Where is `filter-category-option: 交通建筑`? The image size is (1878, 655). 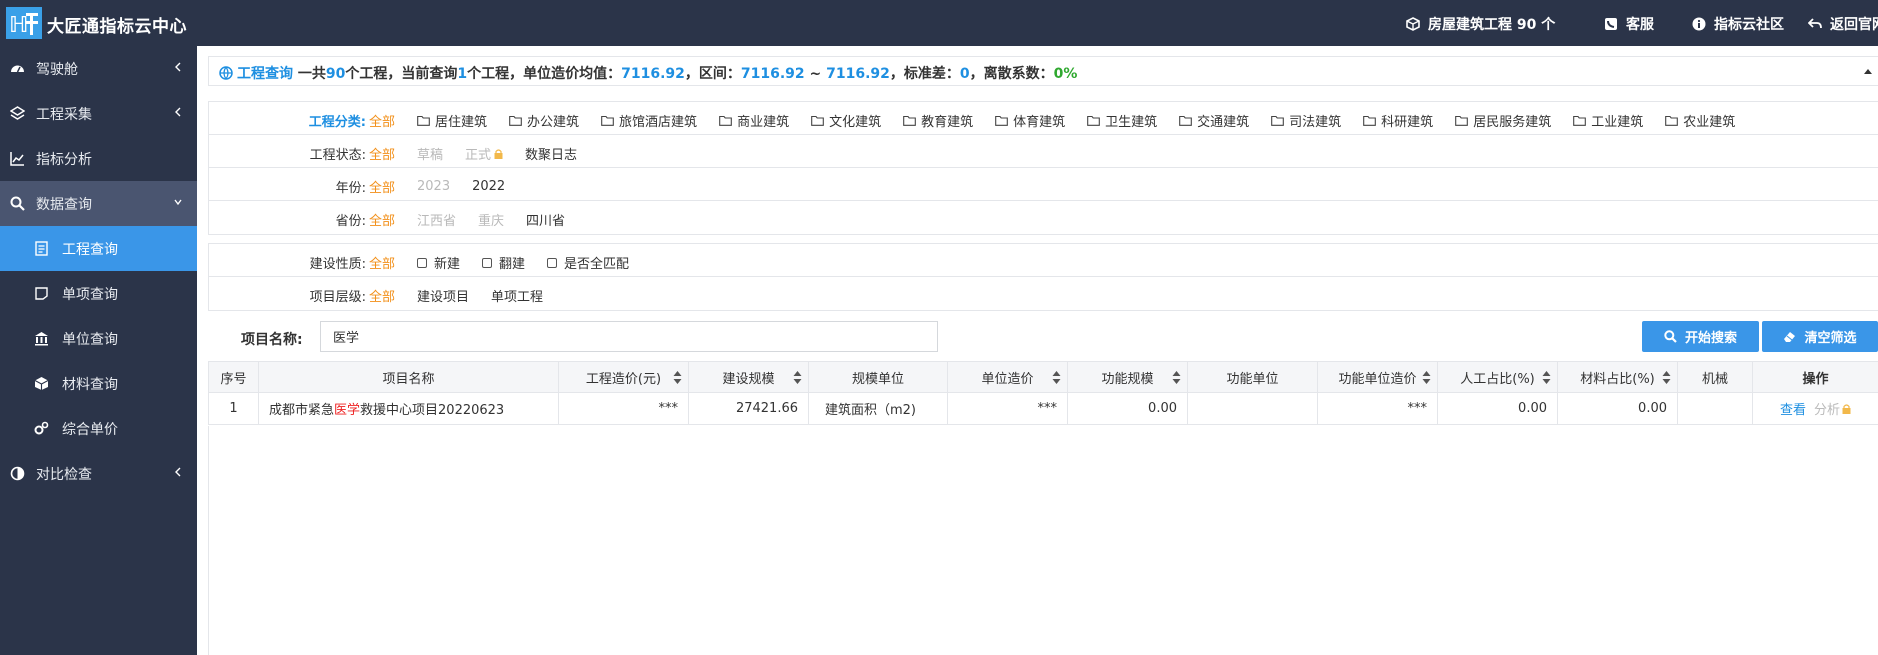
filter-category-option: 交通建筑 is located at coordinates (1214, 120).